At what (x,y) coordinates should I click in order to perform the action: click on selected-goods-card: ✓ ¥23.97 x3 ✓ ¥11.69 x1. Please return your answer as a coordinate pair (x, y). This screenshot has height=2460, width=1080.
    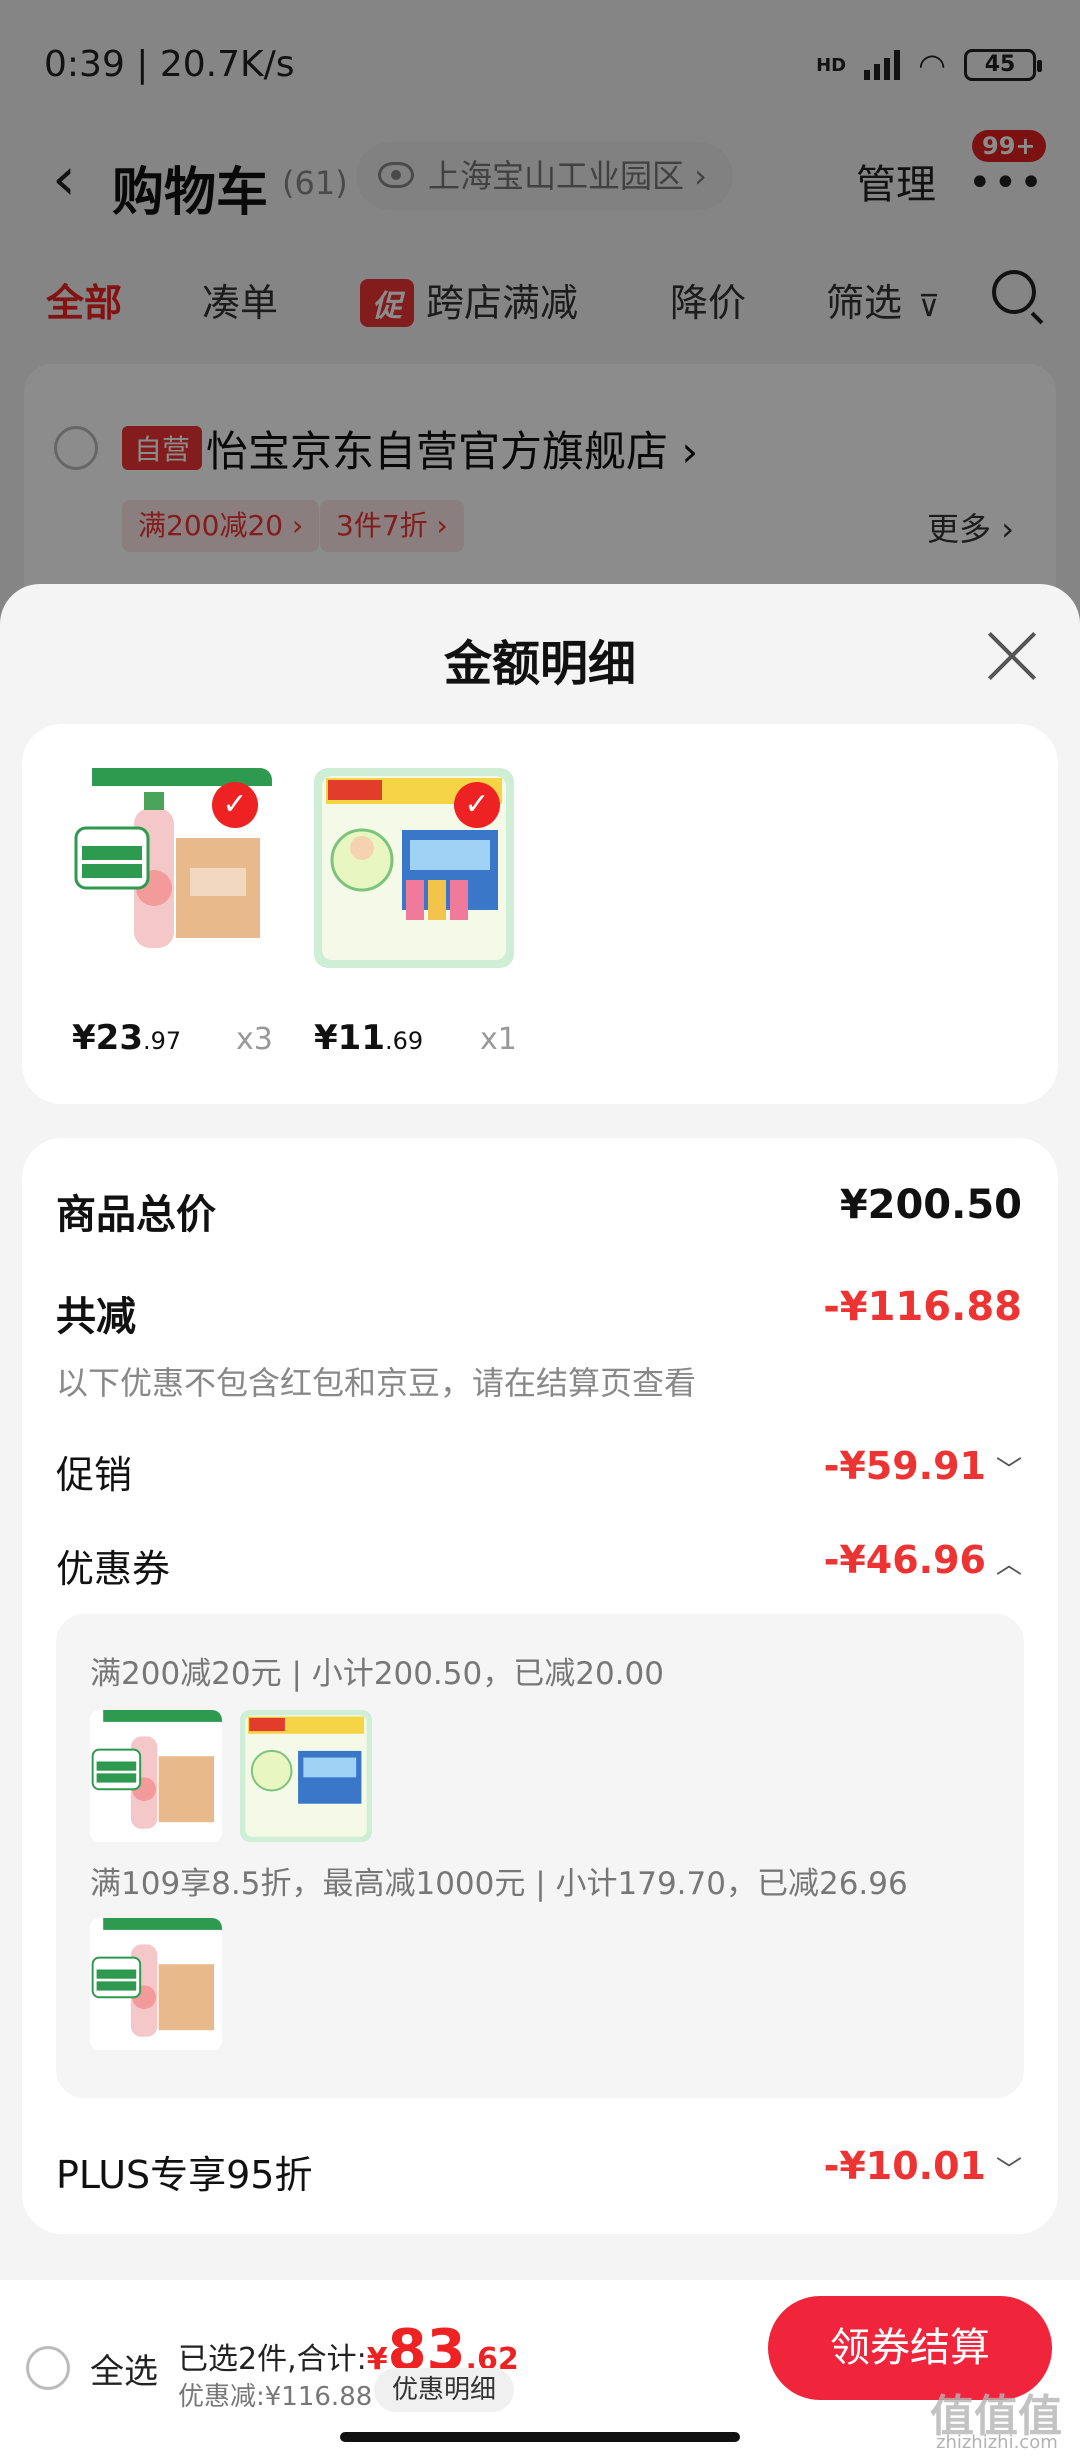
    Looking at the image, I should click on (540, 914).